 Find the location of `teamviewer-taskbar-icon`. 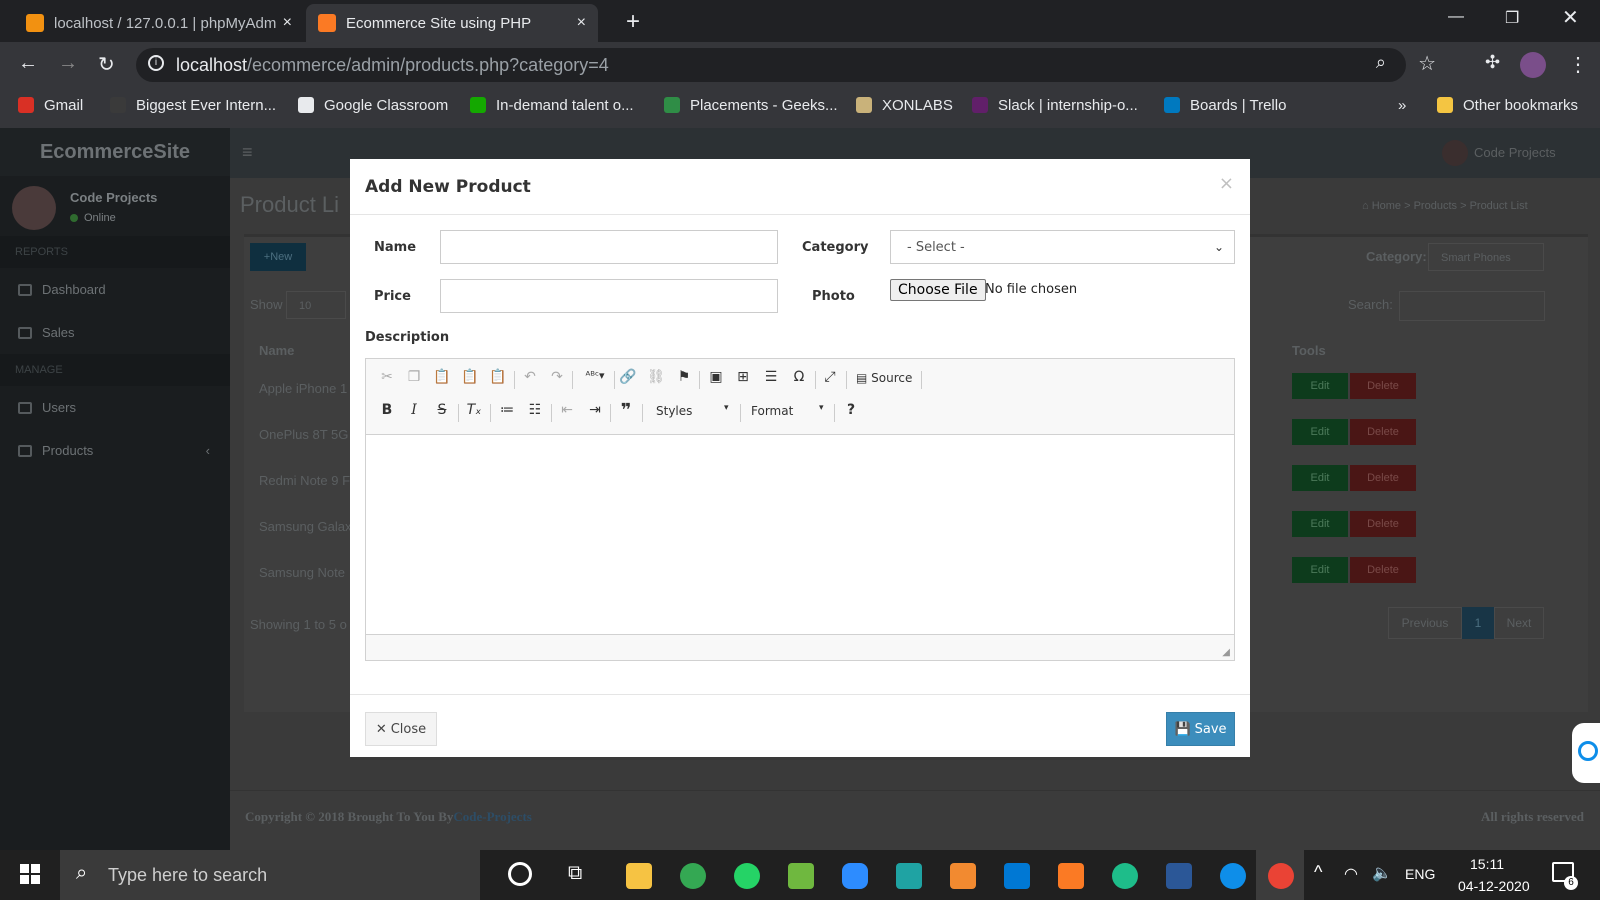

teamviewer-taskbar-icon is located at coordinates (1233, 876).